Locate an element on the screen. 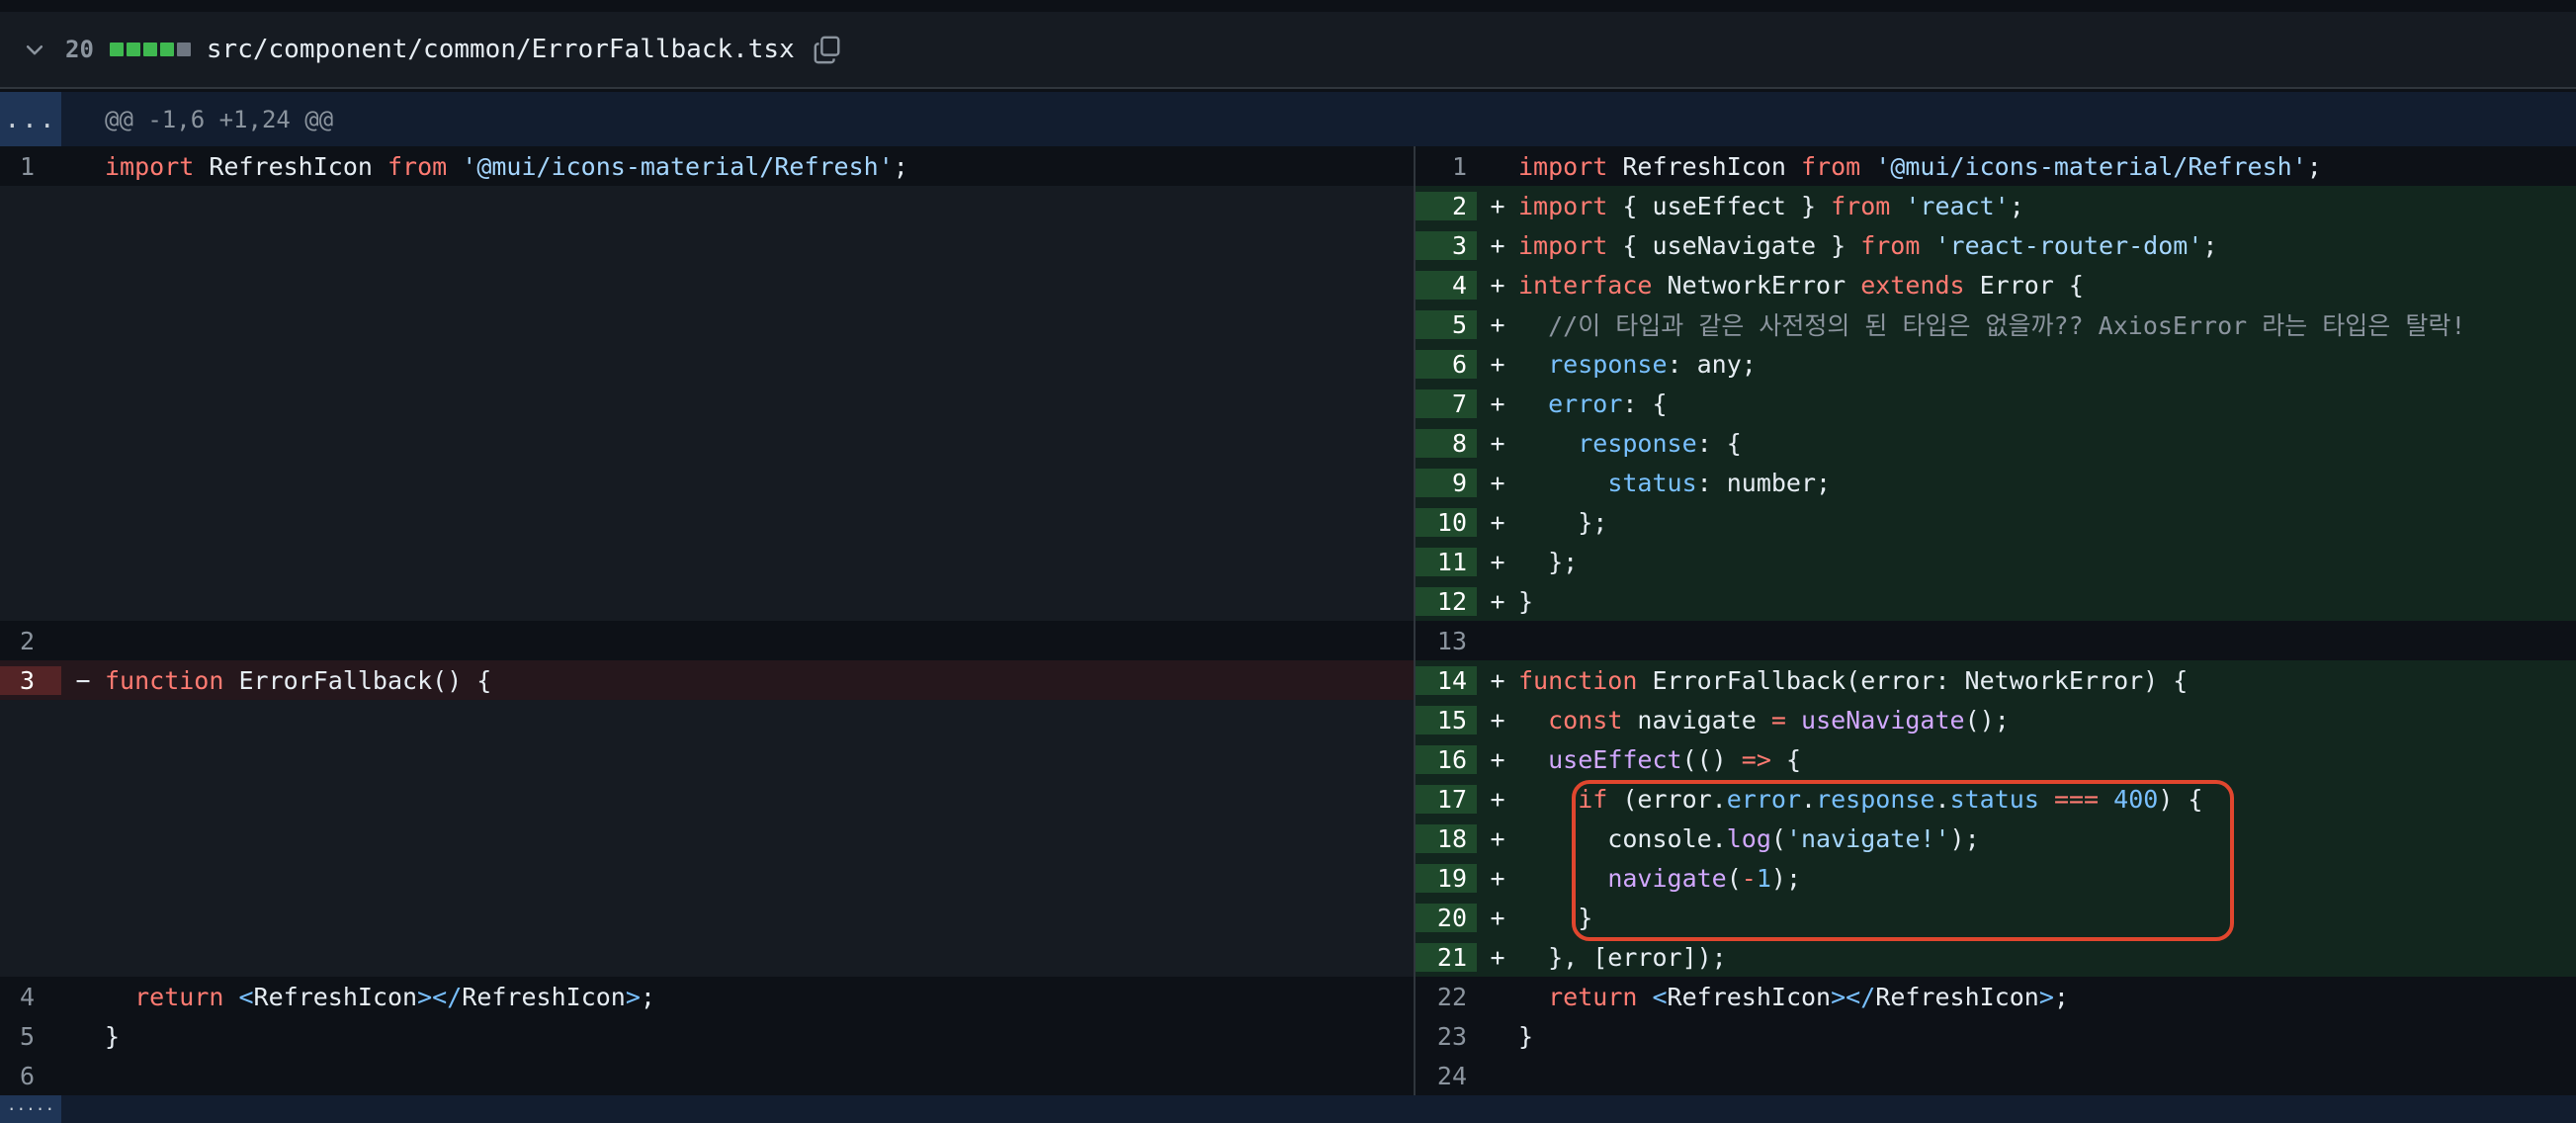 The width and height of the screenshot is (2576, 1123). code-line: interface NetworkError extends Error { is located at coordinates (2047, 285).